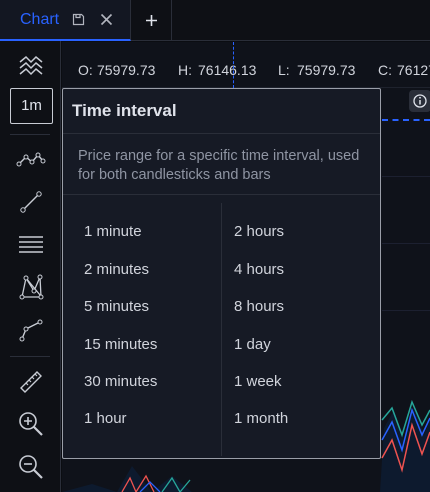  I want to click on path-tool, so click(31, 330).